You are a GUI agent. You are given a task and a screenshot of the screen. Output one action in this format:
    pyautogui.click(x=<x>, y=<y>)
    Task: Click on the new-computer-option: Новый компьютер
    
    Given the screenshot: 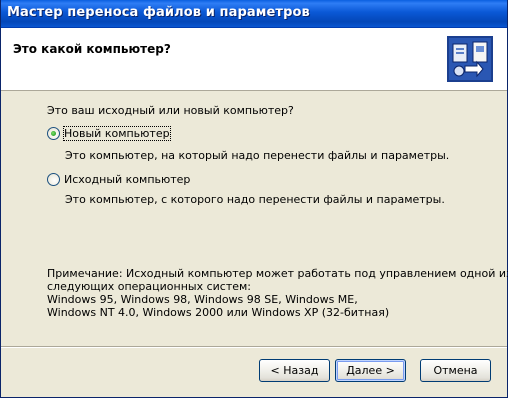 What is the action you would take?
    pyautogui.click(x=109, y=133)
    